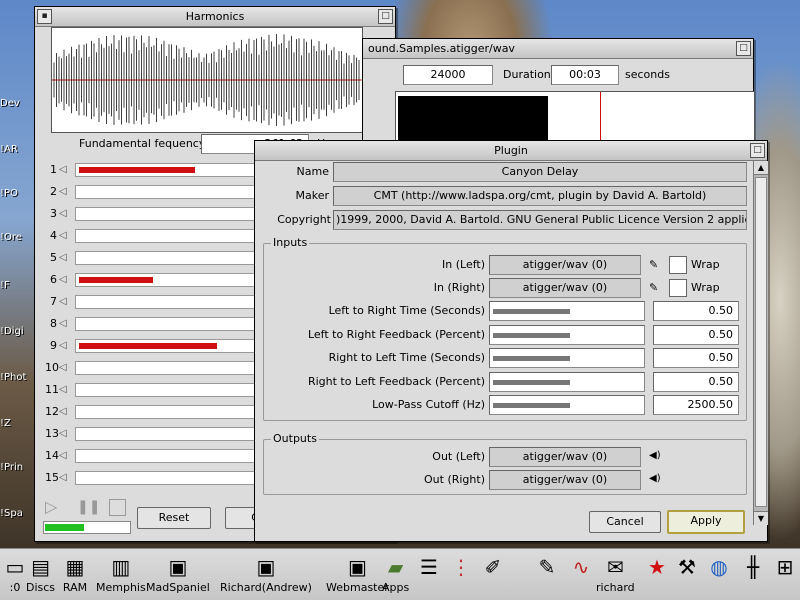 The width and height of the screenshot is (800, 600). I want to click on pause-button: ❚❚, so click(88, 507).